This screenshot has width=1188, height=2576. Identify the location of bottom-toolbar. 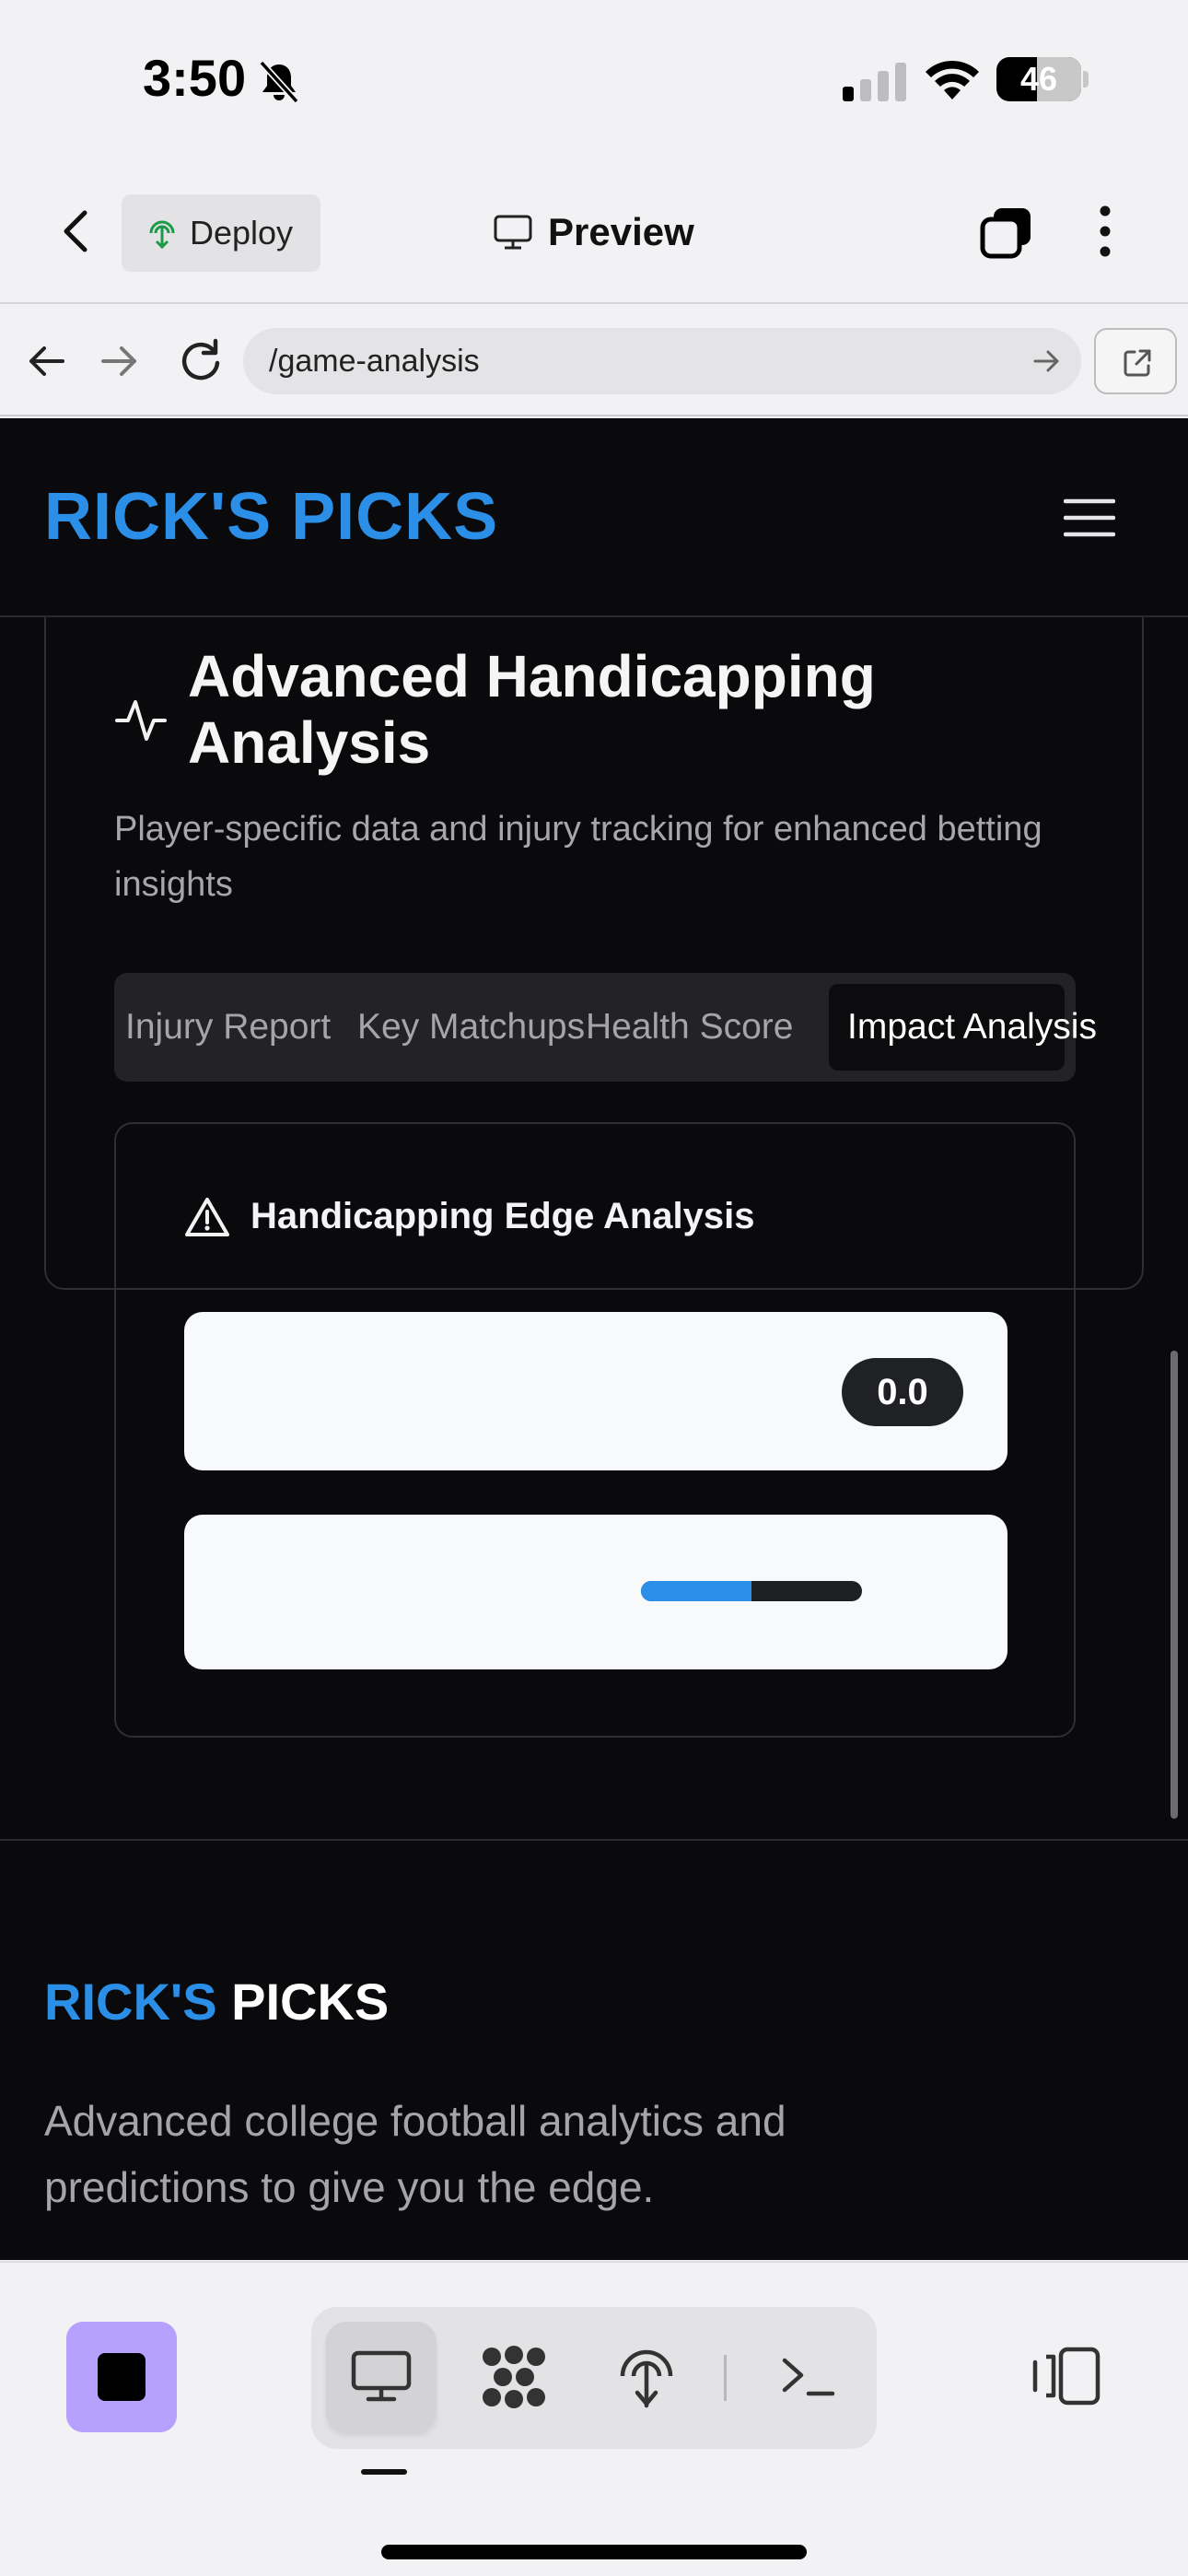
(594, 2418).